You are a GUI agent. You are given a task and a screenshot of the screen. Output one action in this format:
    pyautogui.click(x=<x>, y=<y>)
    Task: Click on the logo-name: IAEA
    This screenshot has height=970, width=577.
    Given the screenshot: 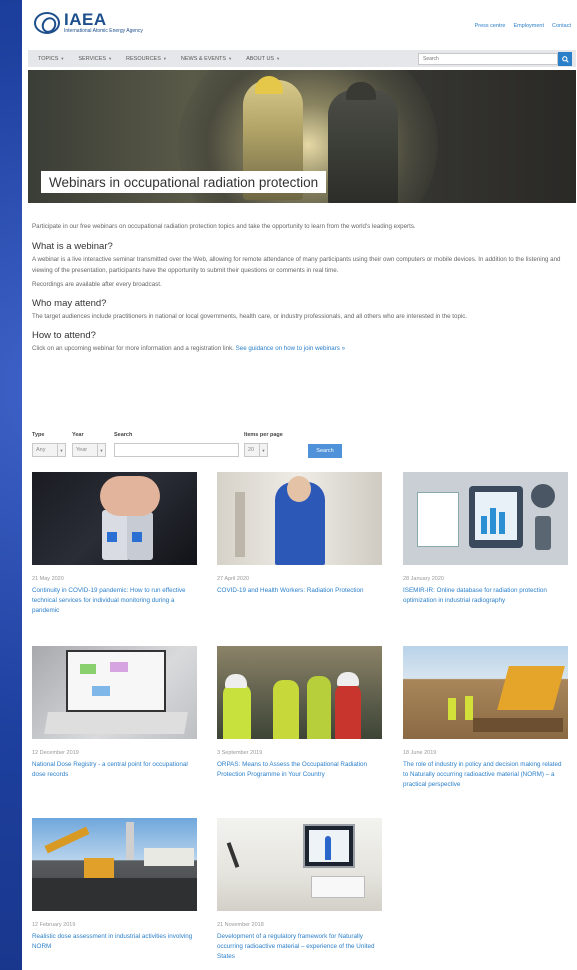 What is the action you would take?
    pyautogui.click(x=85, y=19)
    